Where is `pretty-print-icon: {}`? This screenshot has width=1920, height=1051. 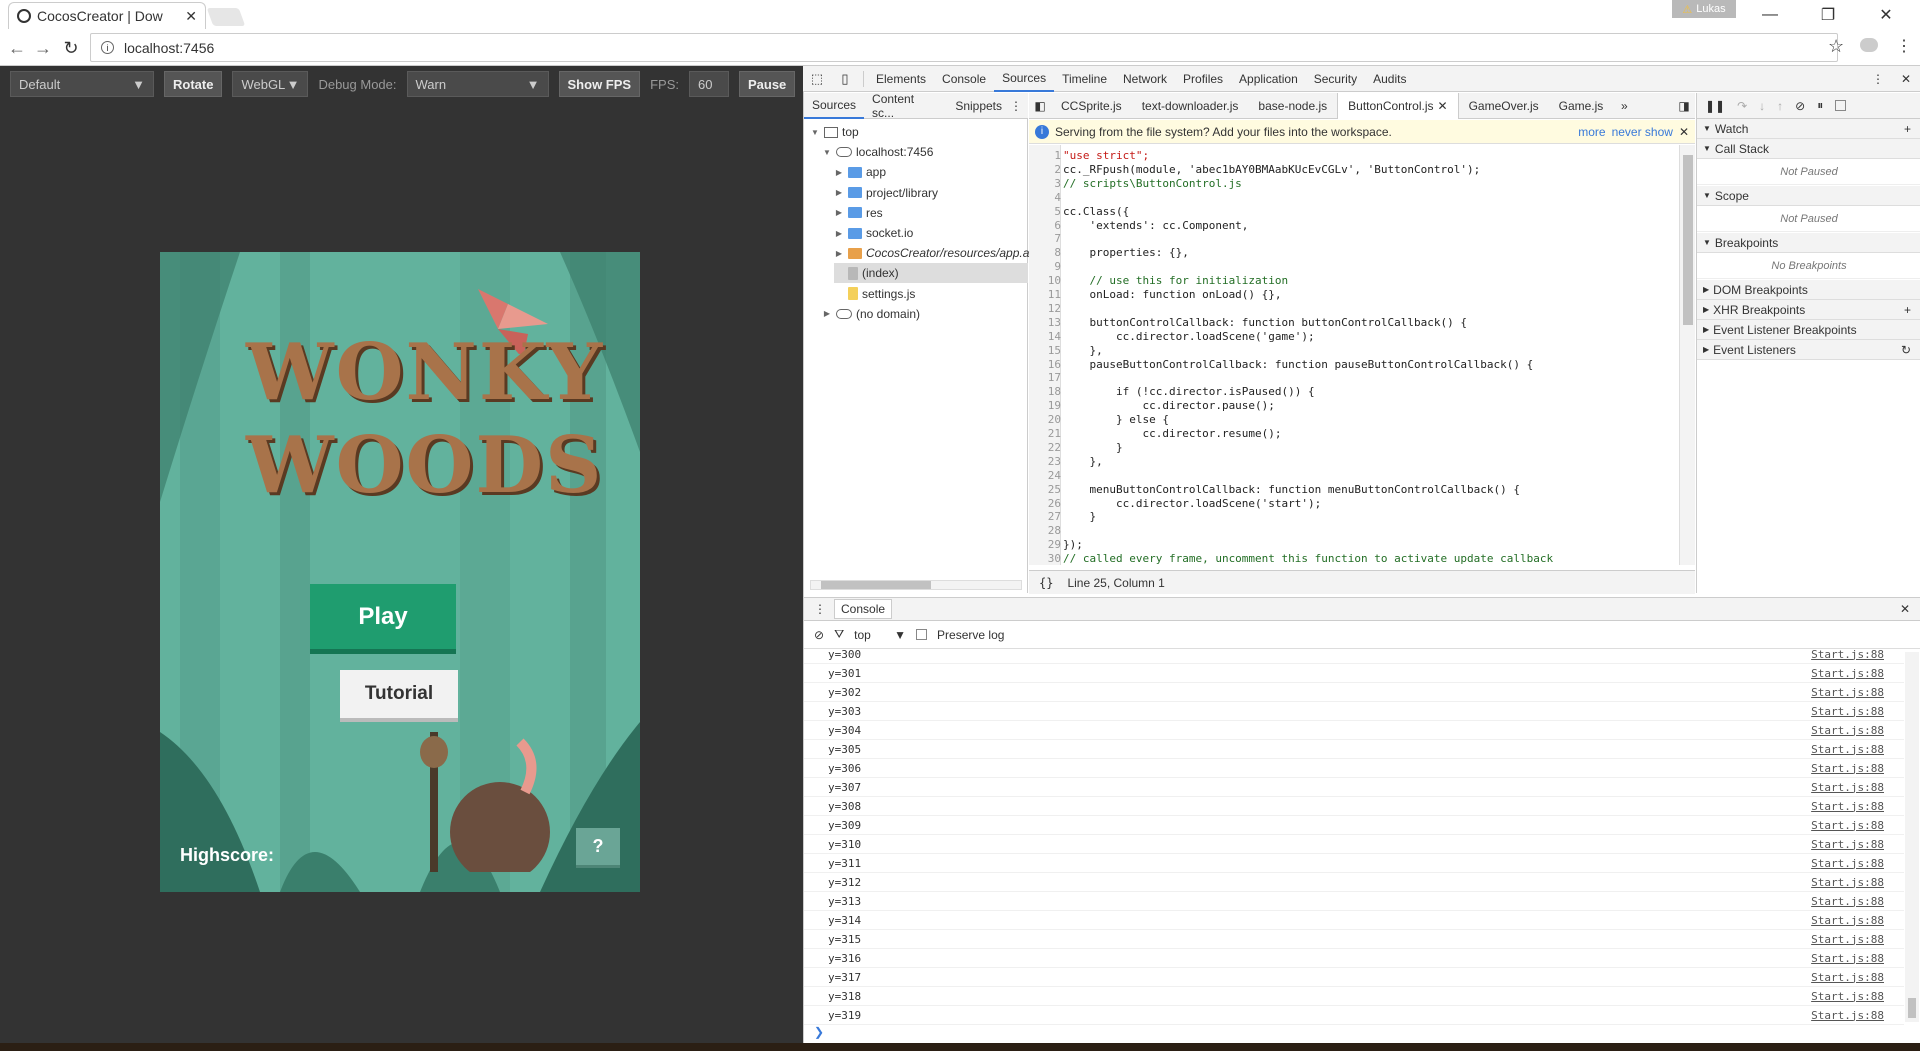 pretty-print-icon: {} is located at coordinates (1046, 583).